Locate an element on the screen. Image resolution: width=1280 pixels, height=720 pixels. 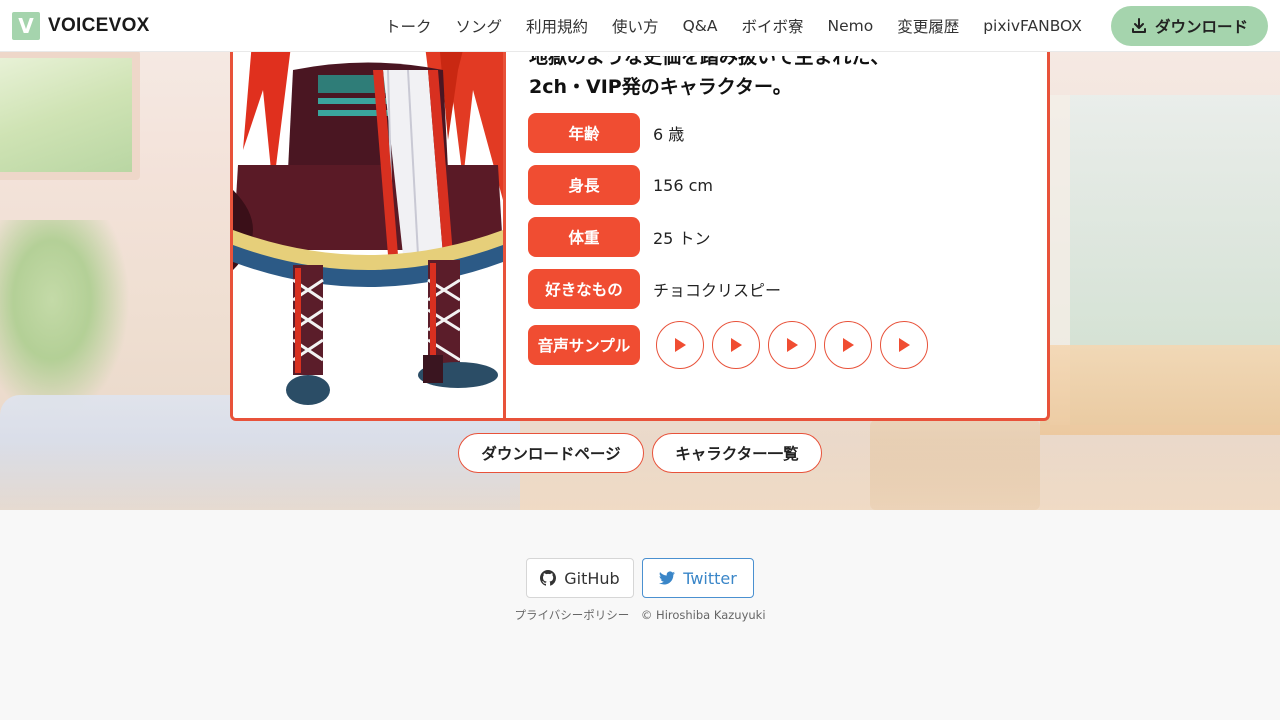
table-decoration is located at coordinates (1160, 390).